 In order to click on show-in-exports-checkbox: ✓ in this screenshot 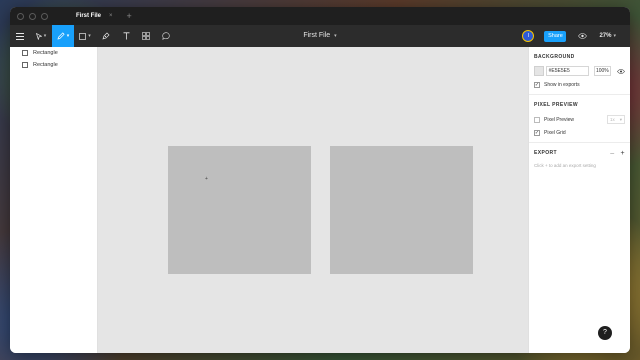, I will do `click(537, 85)`.